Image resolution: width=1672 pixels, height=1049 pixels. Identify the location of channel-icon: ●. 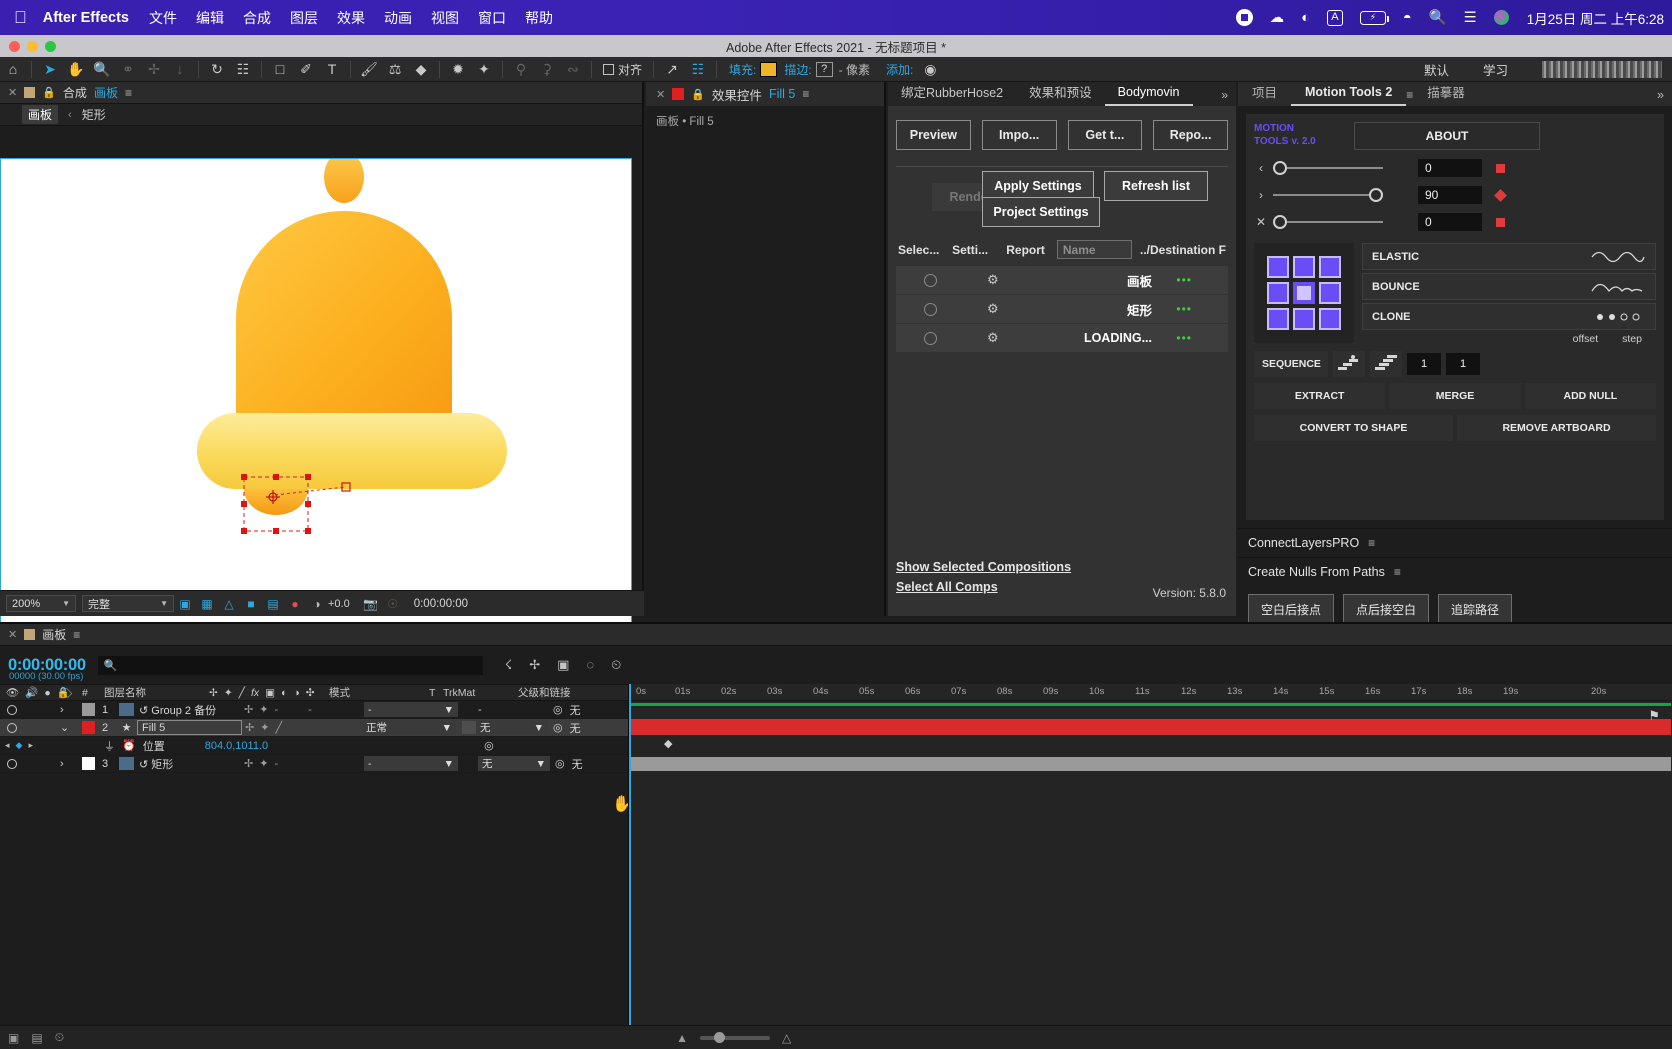
(295, 604).